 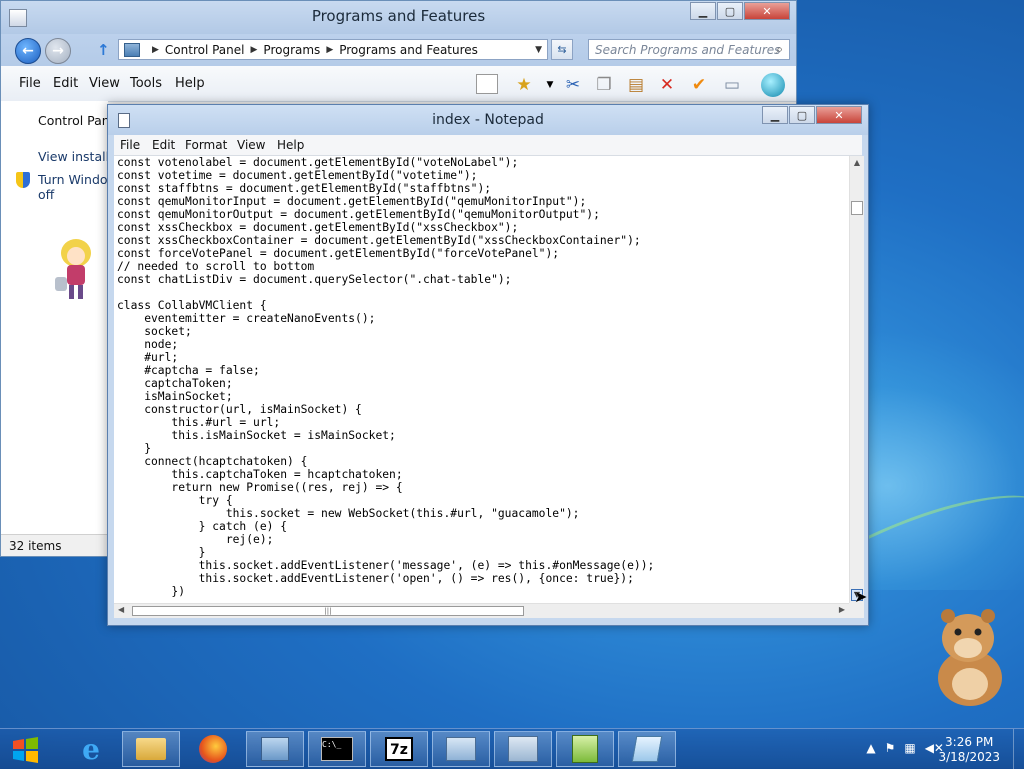 I want to click on checkmark-icon: ✔, so click(x=699, y=85).